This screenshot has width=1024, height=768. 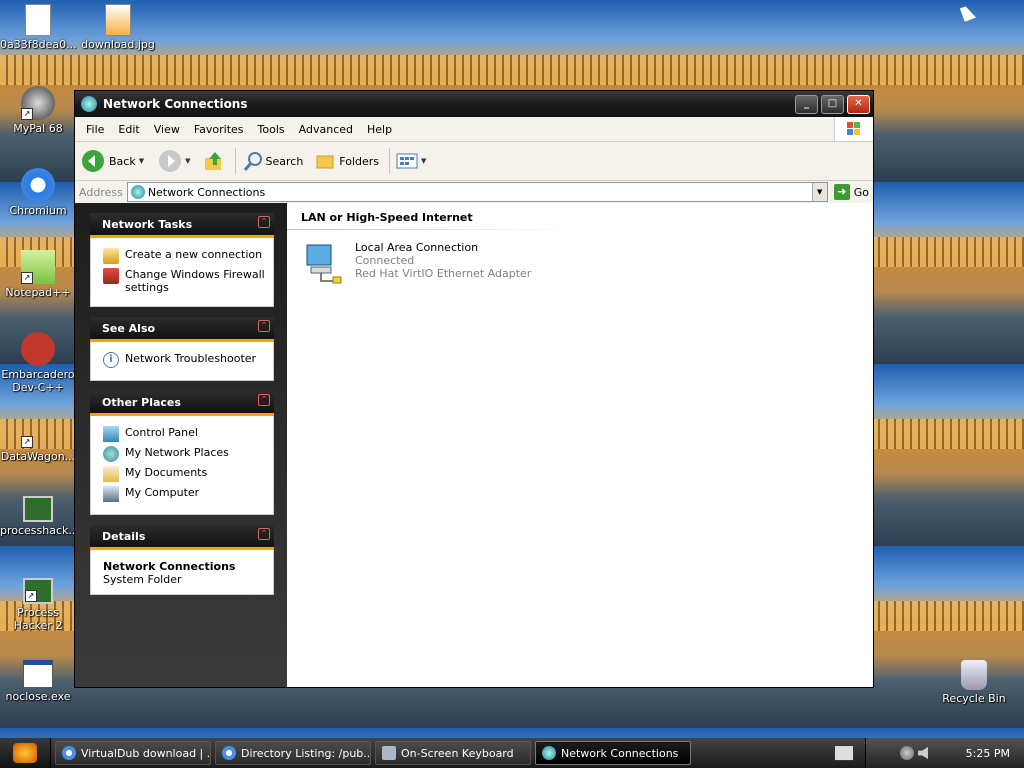 What do you see at coordinates (417, 247) in the screenshot?
I see `connection-name: Local Area Connection` at bounding box center [417, 247].